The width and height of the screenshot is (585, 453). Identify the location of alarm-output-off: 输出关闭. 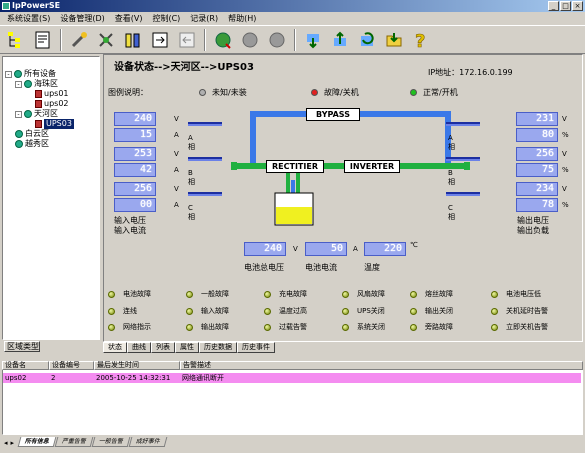
(431, 311).